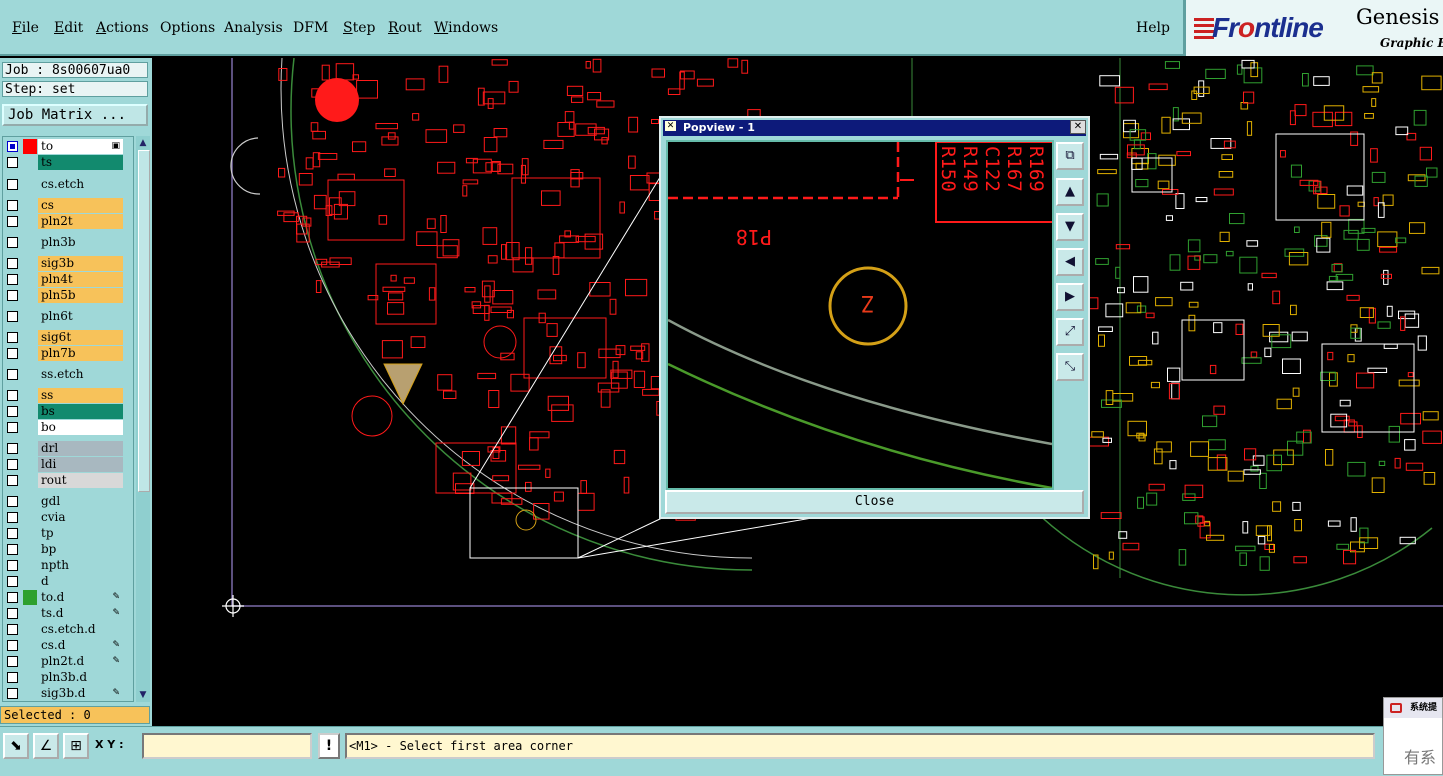  What do you see at coordinates (122, 28) in the screenshot?
I see `menu-actions: Actions` at bounding box center [122, 28].